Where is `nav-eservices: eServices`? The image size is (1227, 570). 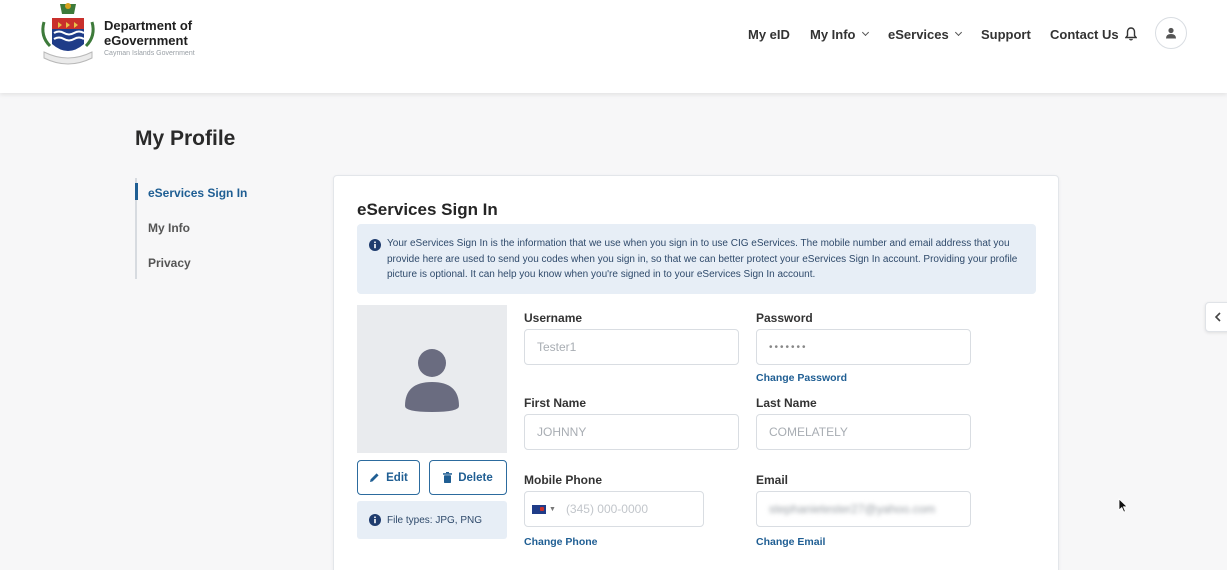 nav-eservices: eServices is located at coordinates (925, 34).